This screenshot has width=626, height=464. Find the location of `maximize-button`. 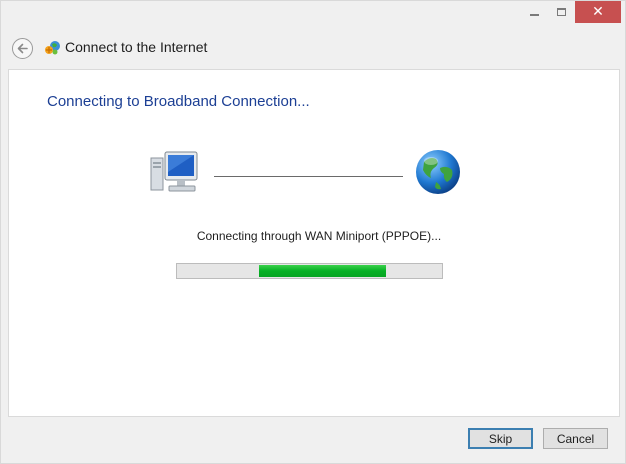

maximize-button is located at coordinates (561, 12).